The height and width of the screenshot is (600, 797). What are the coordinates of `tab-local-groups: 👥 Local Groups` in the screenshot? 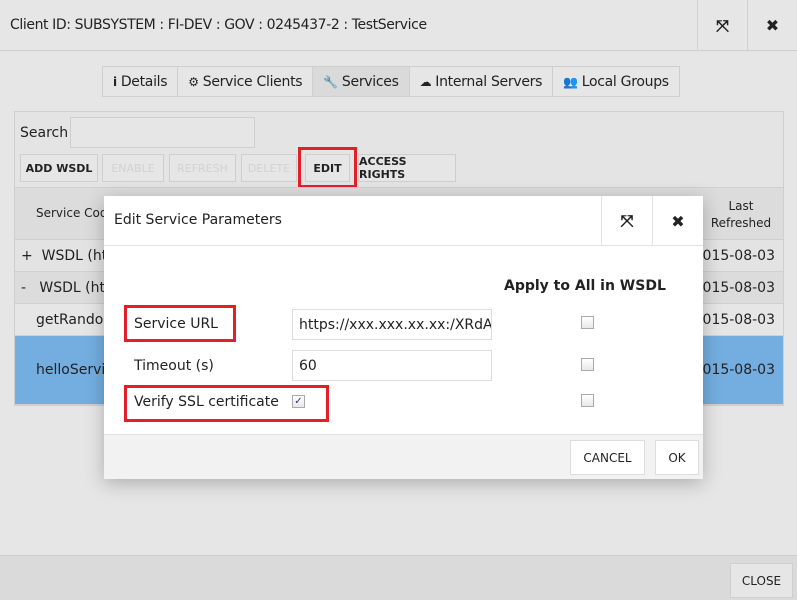 It's located at (616, 81).